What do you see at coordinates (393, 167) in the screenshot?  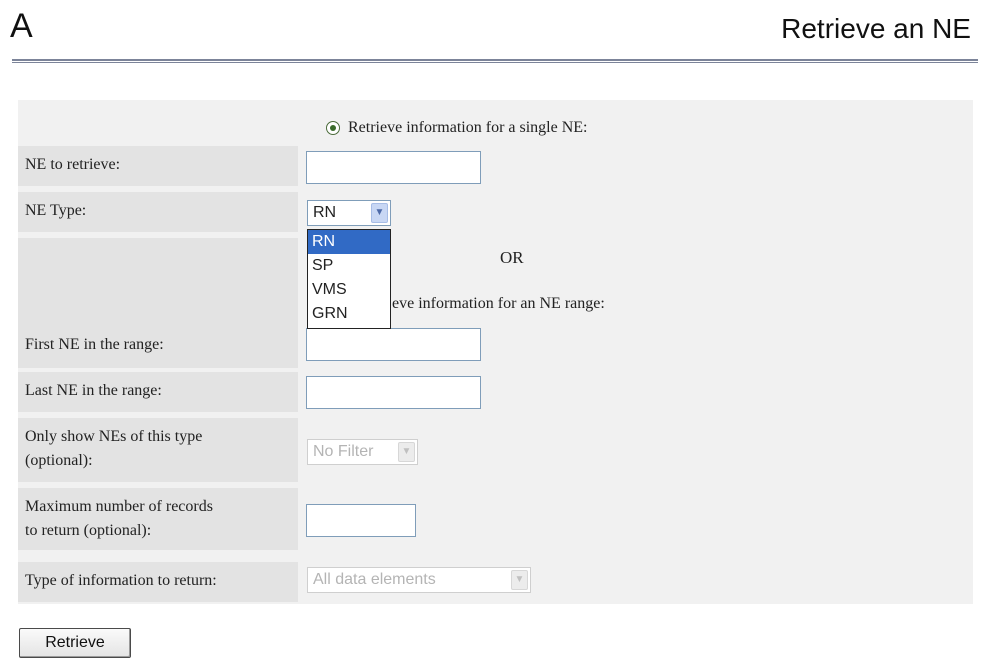 I see `ne-to-retrieve-input` at bounding box center [393, 167].